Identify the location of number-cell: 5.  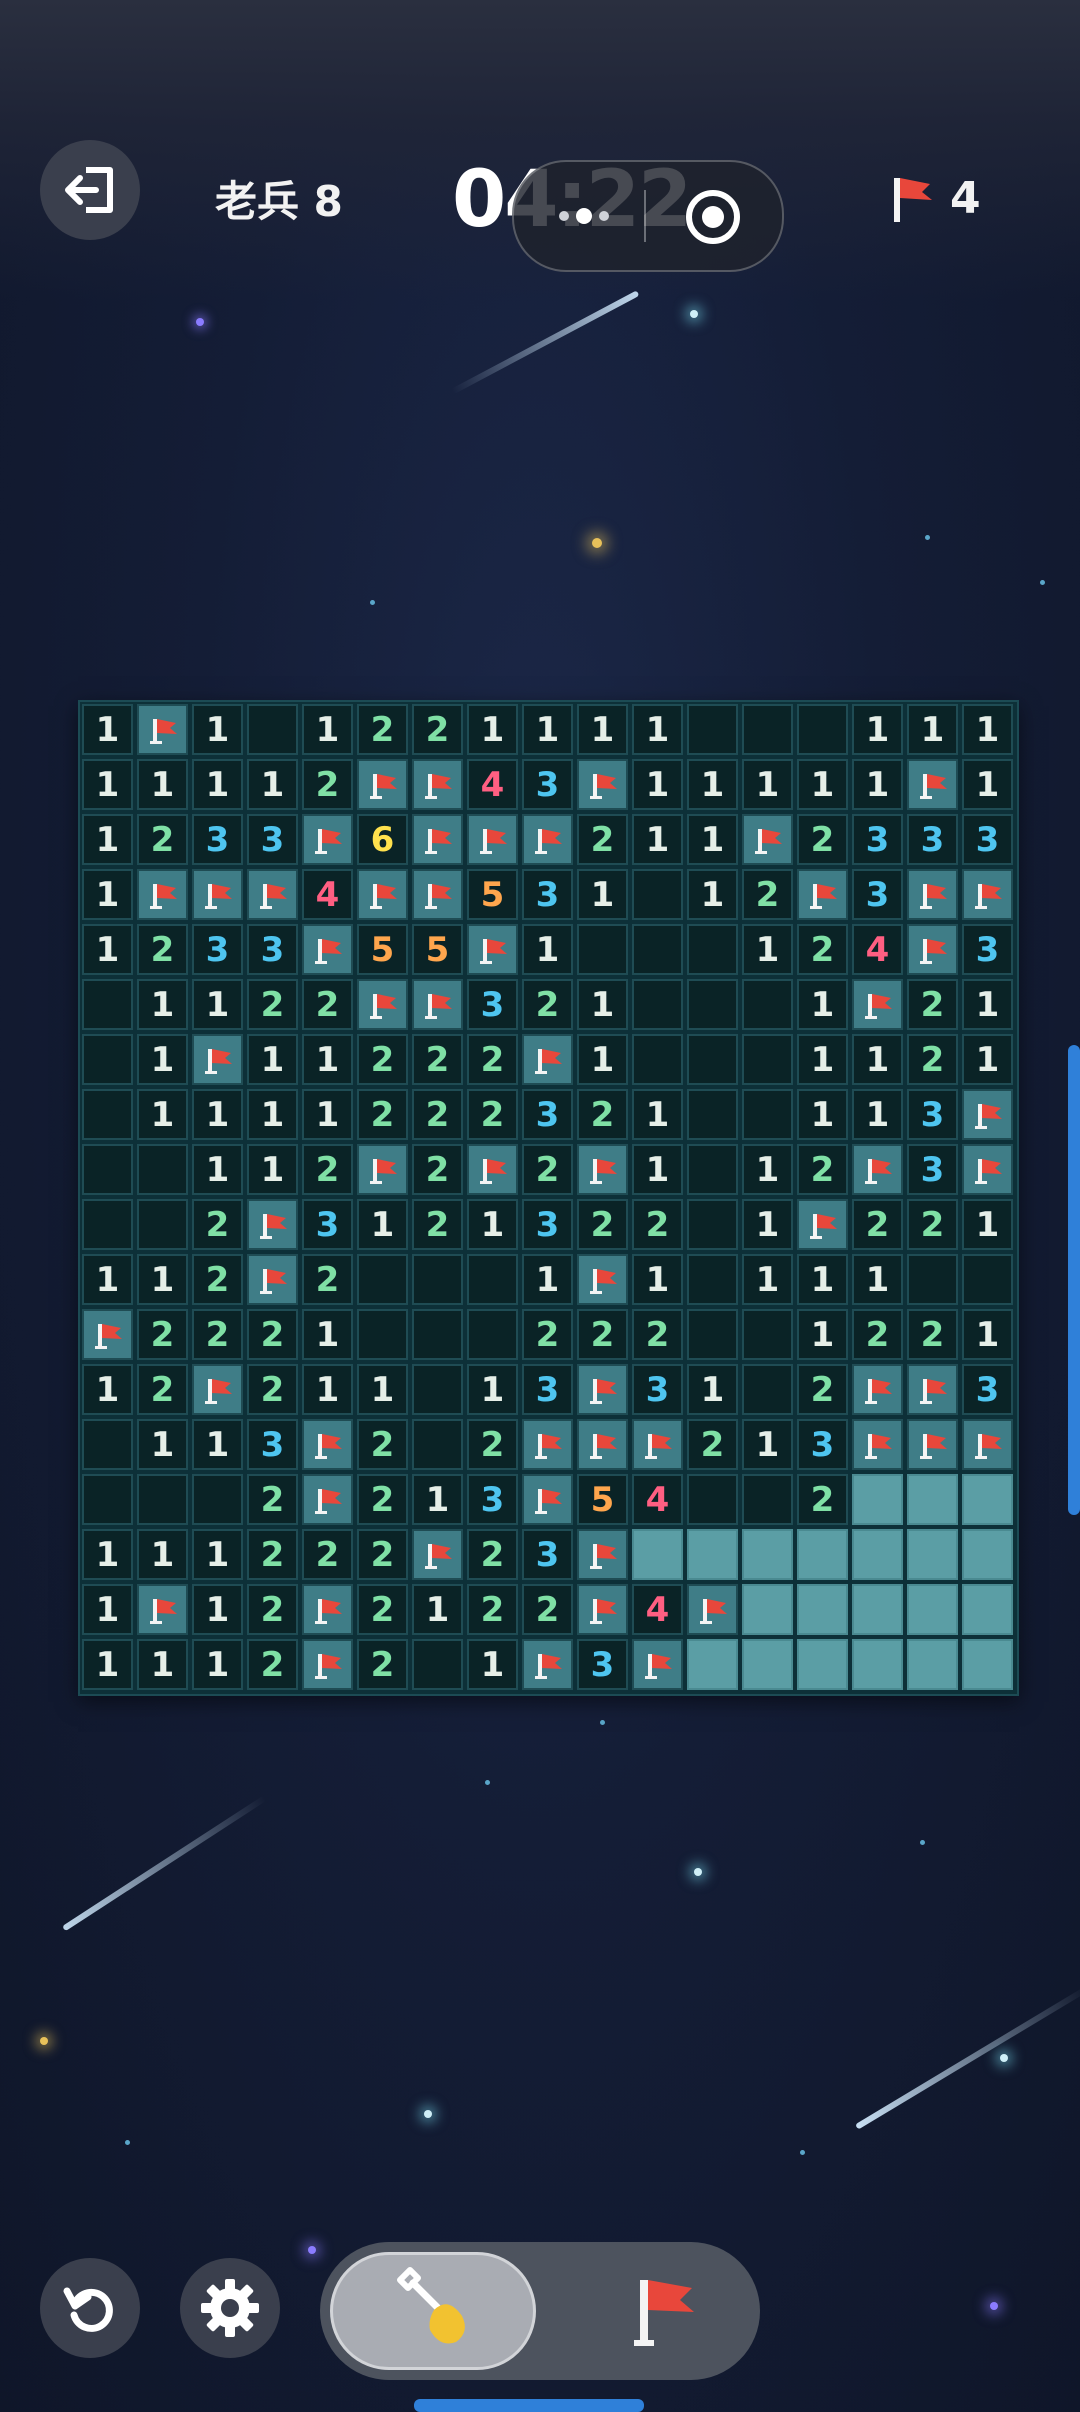
(602, 1499).